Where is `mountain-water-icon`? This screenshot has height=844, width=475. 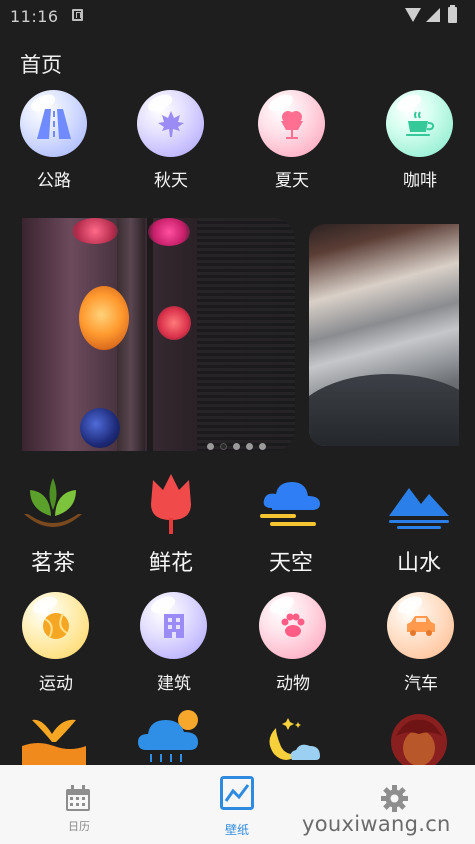 mountain-water-icon is located at coordinates (419, 508).